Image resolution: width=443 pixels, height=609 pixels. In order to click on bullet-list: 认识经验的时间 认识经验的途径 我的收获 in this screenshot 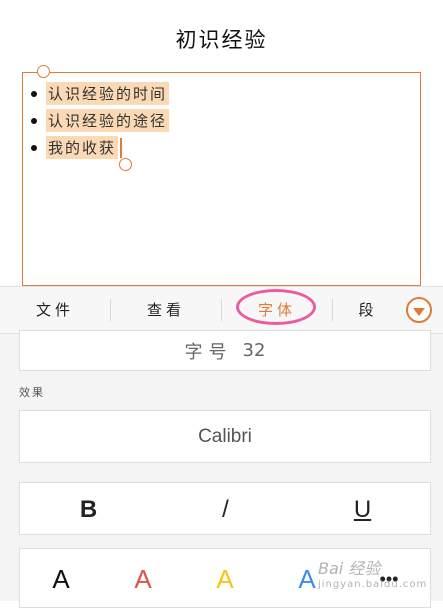, I will do `click(100, 120)`.